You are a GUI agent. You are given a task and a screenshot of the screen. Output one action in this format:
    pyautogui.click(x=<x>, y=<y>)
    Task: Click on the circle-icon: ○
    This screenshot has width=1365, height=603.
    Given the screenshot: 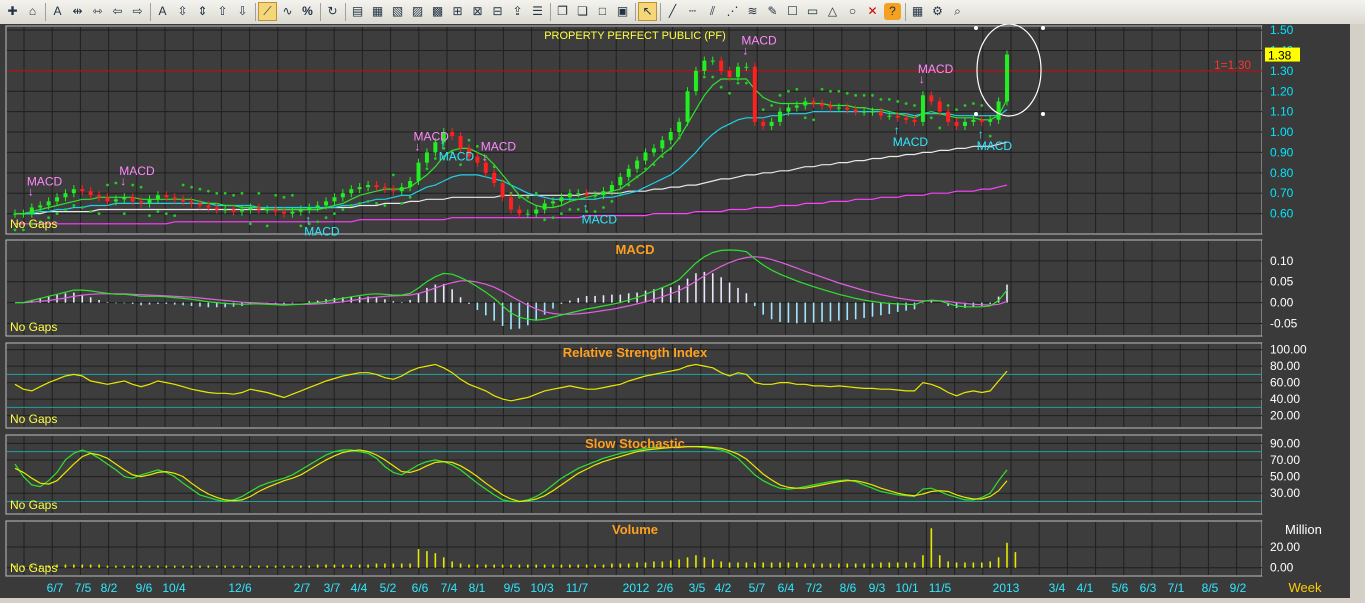 What is the action you would take?
    pyautogui.click(x=852, y=11)
    